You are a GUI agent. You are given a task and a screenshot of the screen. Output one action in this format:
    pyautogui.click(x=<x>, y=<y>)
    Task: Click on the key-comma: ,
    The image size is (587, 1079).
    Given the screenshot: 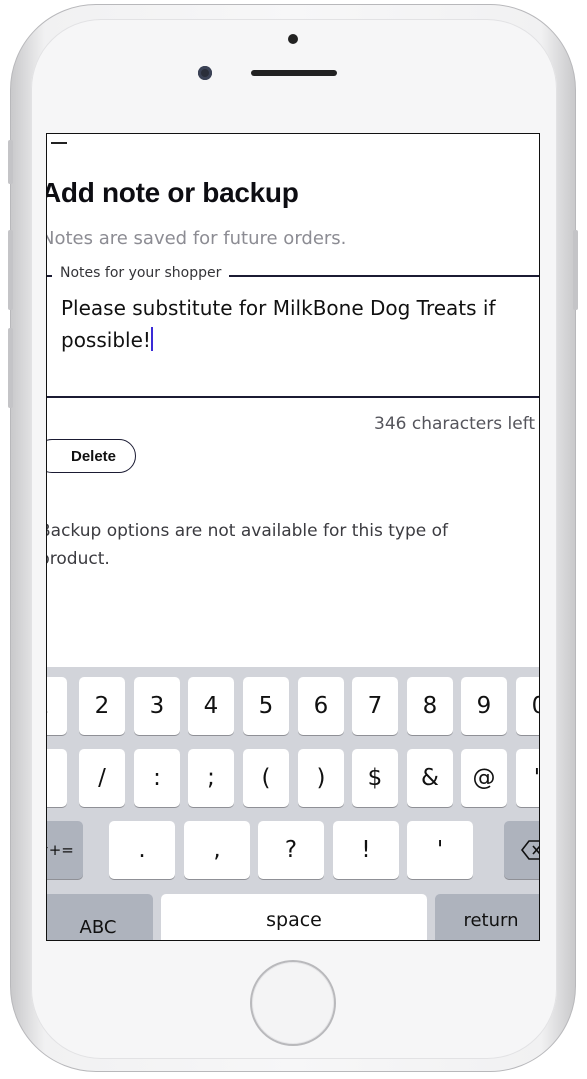 What is the action you would take?
    pyautogui.click(x=217, y=850)
    